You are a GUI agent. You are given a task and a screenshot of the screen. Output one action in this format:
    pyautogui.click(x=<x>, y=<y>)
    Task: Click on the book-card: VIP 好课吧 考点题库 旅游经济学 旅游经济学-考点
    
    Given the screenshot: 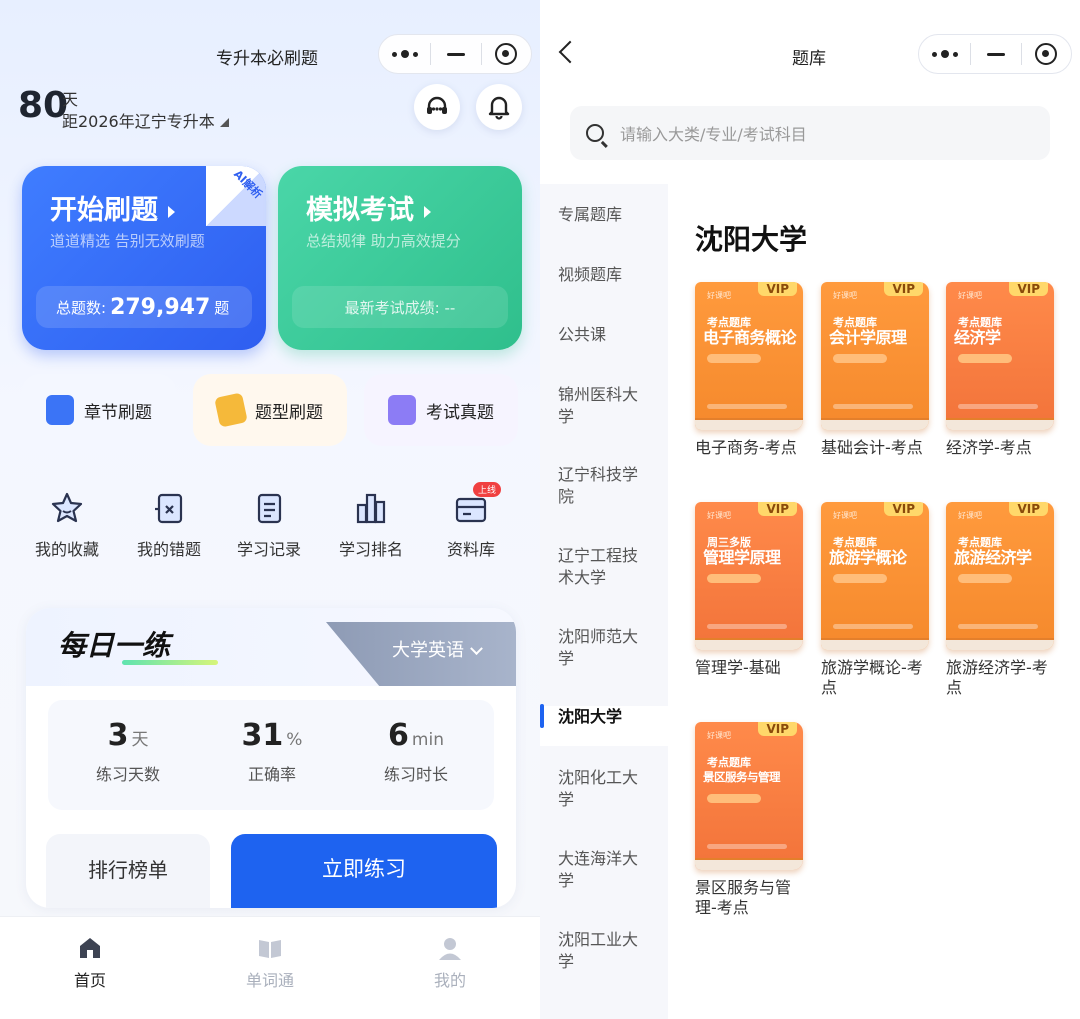 What is the action you would take?
    pyautogui.click(x=1000, y=600)
    